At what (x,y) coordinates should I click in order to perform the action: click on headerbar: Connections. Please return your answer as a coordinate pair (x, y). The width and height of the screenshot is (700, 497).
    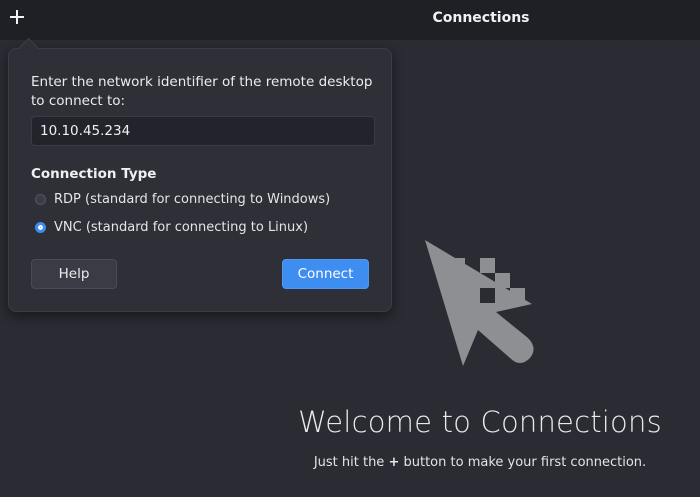
    Looking at the image, I should click on (350, 20).